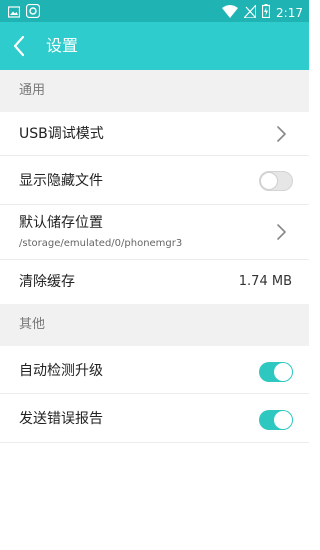 The image size is (320, 550). What do you see at coordinates (33, 12) in the screenshot?
I see `camera-app-icon` at bounding box center [33, 12].